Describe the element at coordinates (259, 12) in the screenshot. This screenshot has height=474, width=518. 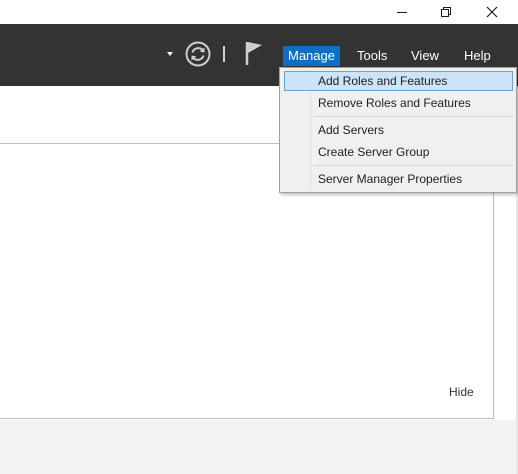
I see `title-bar` at that location.